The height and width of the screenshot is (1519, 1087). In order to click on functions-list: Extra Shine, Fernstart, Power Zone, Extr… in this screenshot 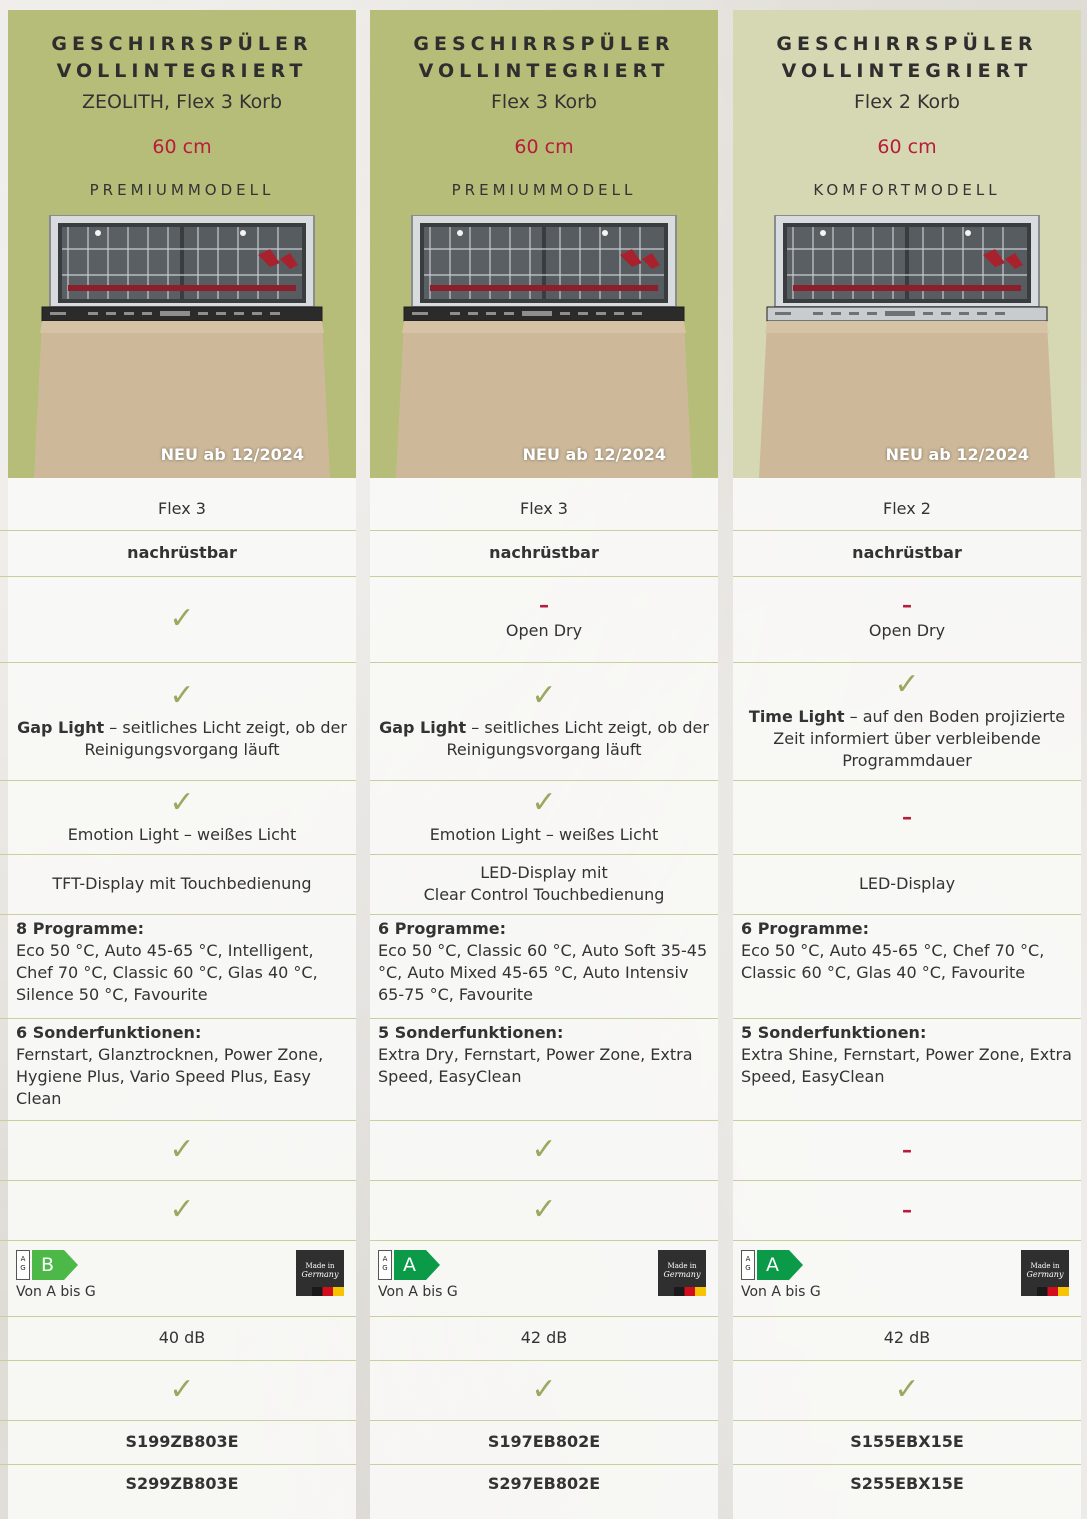, I will do `click(906, 1065)`.